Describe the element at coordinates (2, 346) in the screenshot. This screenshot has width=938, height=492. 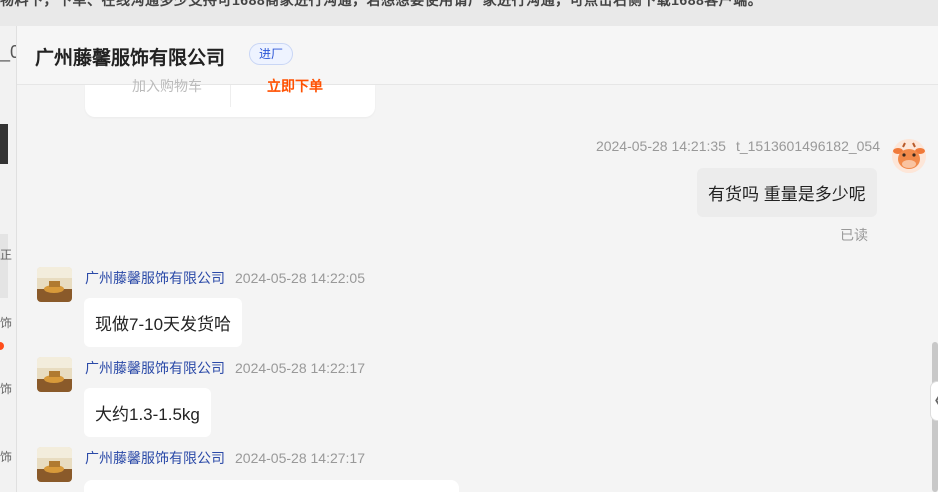
I see `background-badge-dot` at that location.